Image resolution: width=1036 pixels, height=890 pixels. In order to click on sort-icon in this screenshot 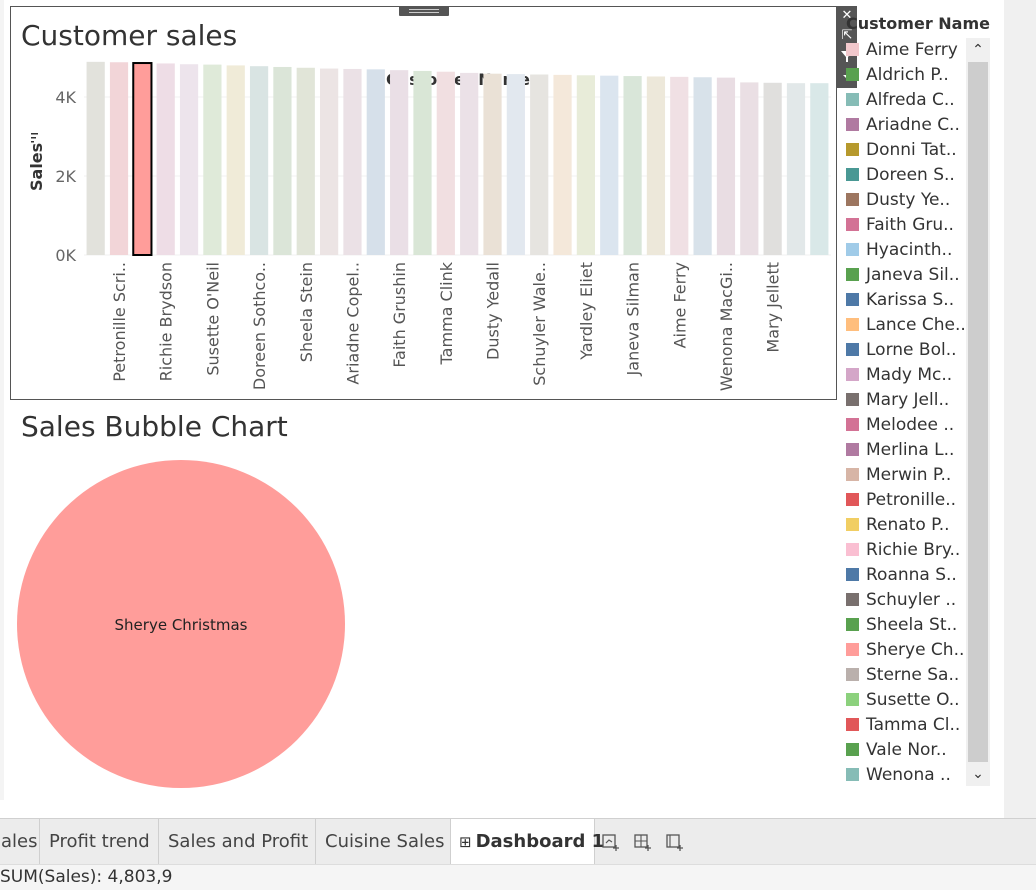, I will do `click(34, 138)`.